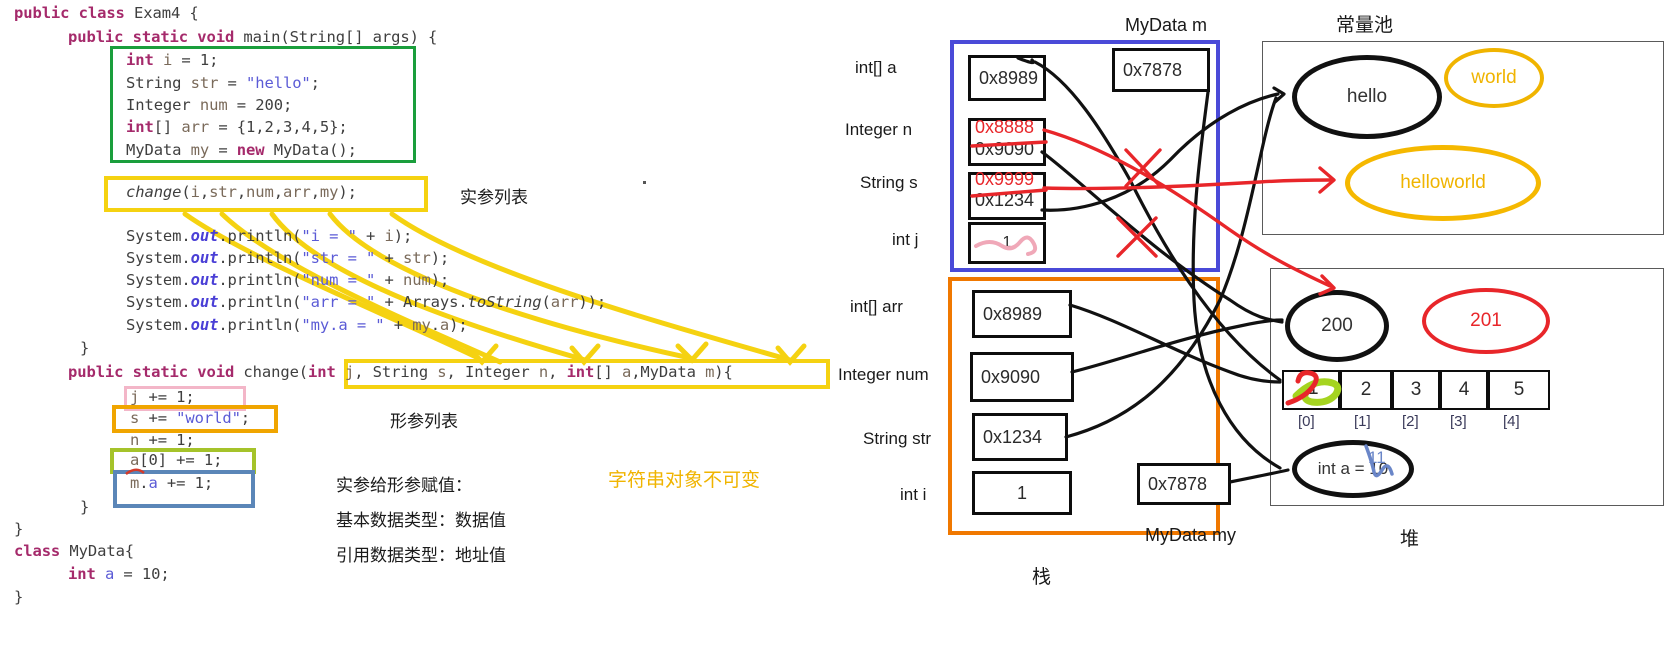 This screenshot has height=651, width=1670. I want to click on row-label-string-str: String str, so click(897, 438).